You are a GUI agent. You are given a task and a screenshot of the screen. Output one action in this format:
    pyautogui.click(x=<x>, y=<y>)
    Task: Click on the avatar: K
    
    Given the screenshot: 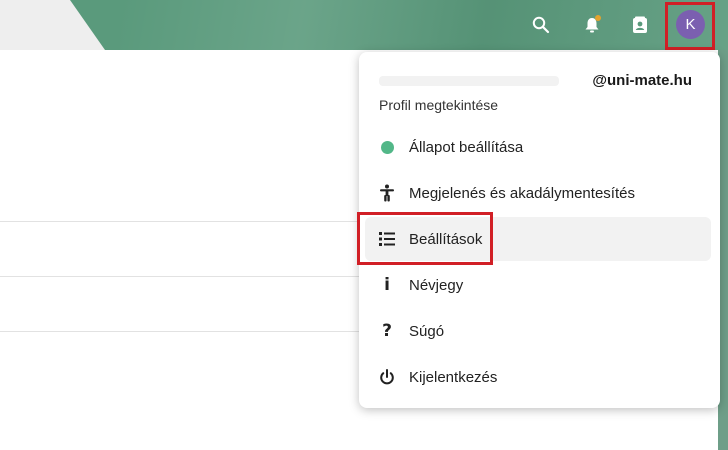 What is the action you would take?
    pyautogui.click(x=690, y=24)
    